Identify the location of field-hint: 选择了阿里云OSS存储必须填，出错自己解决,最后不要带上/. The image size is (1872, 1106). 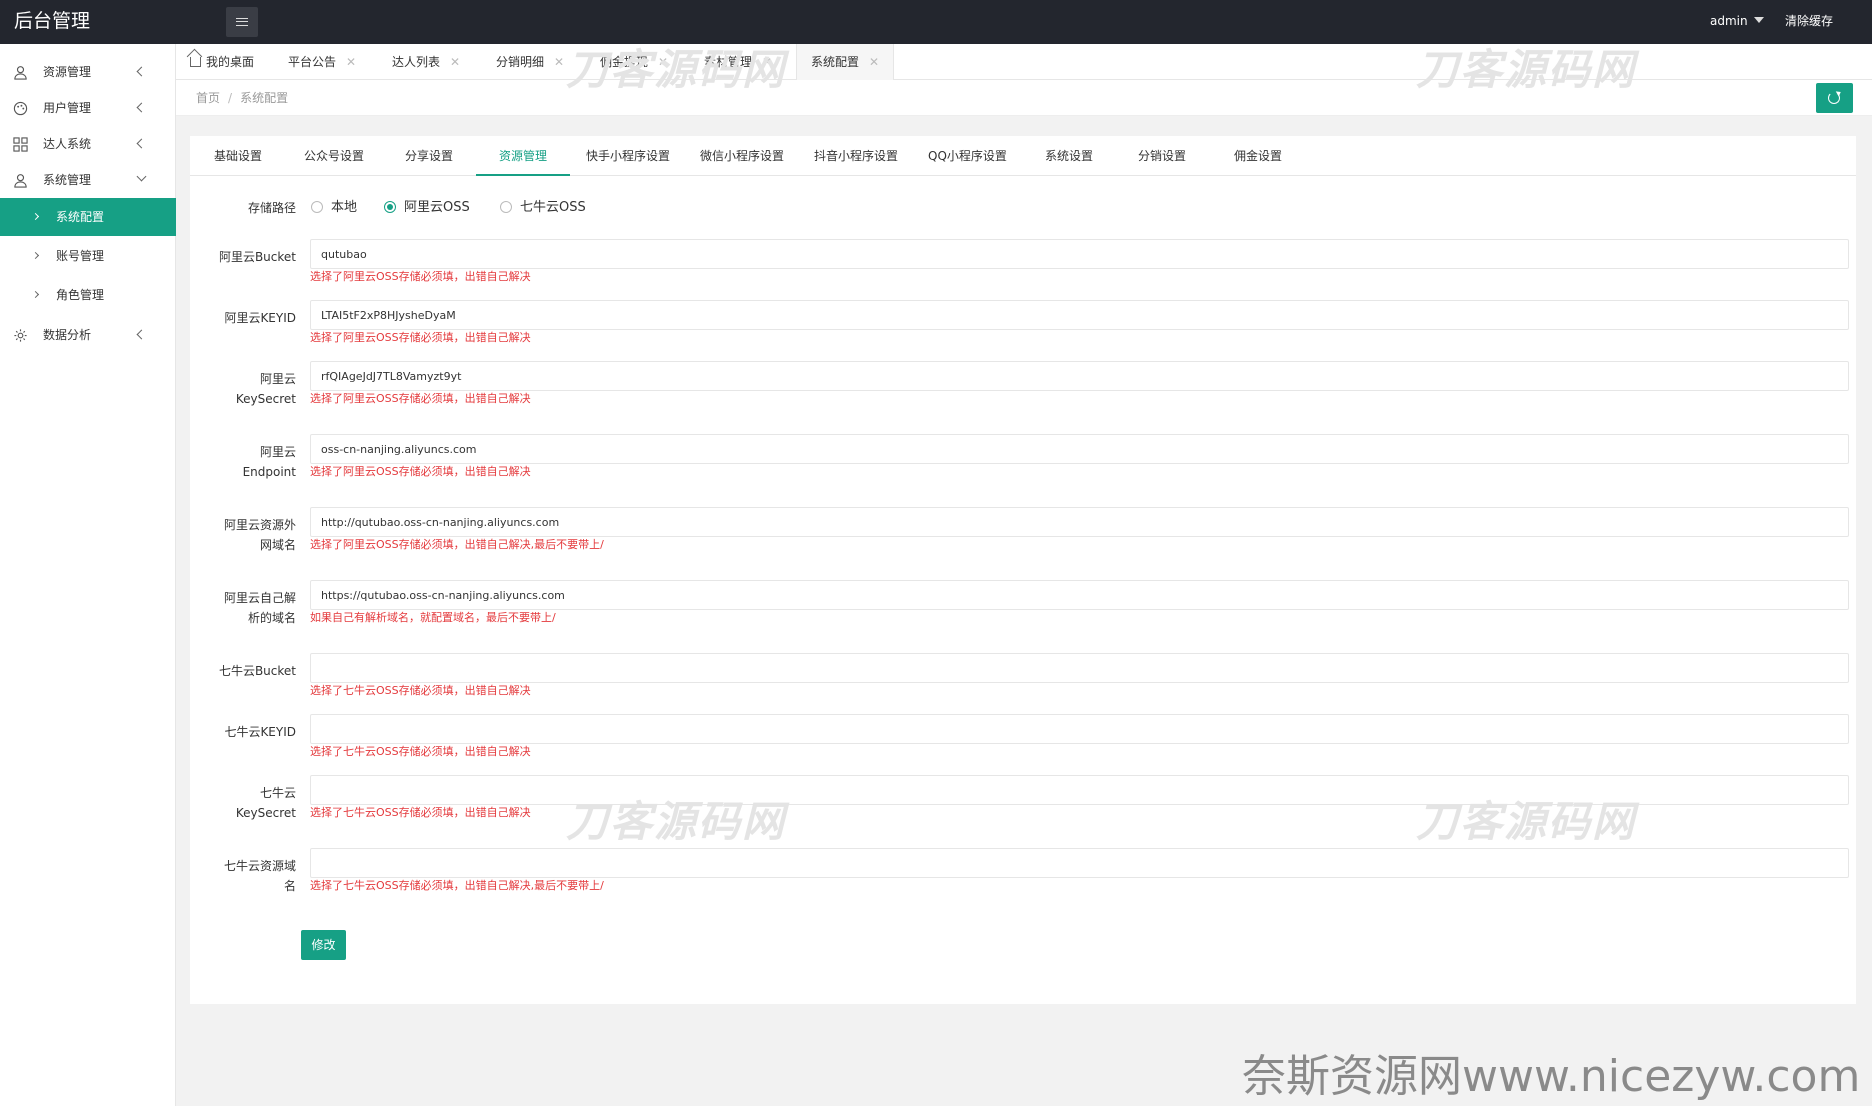
(457, 544).